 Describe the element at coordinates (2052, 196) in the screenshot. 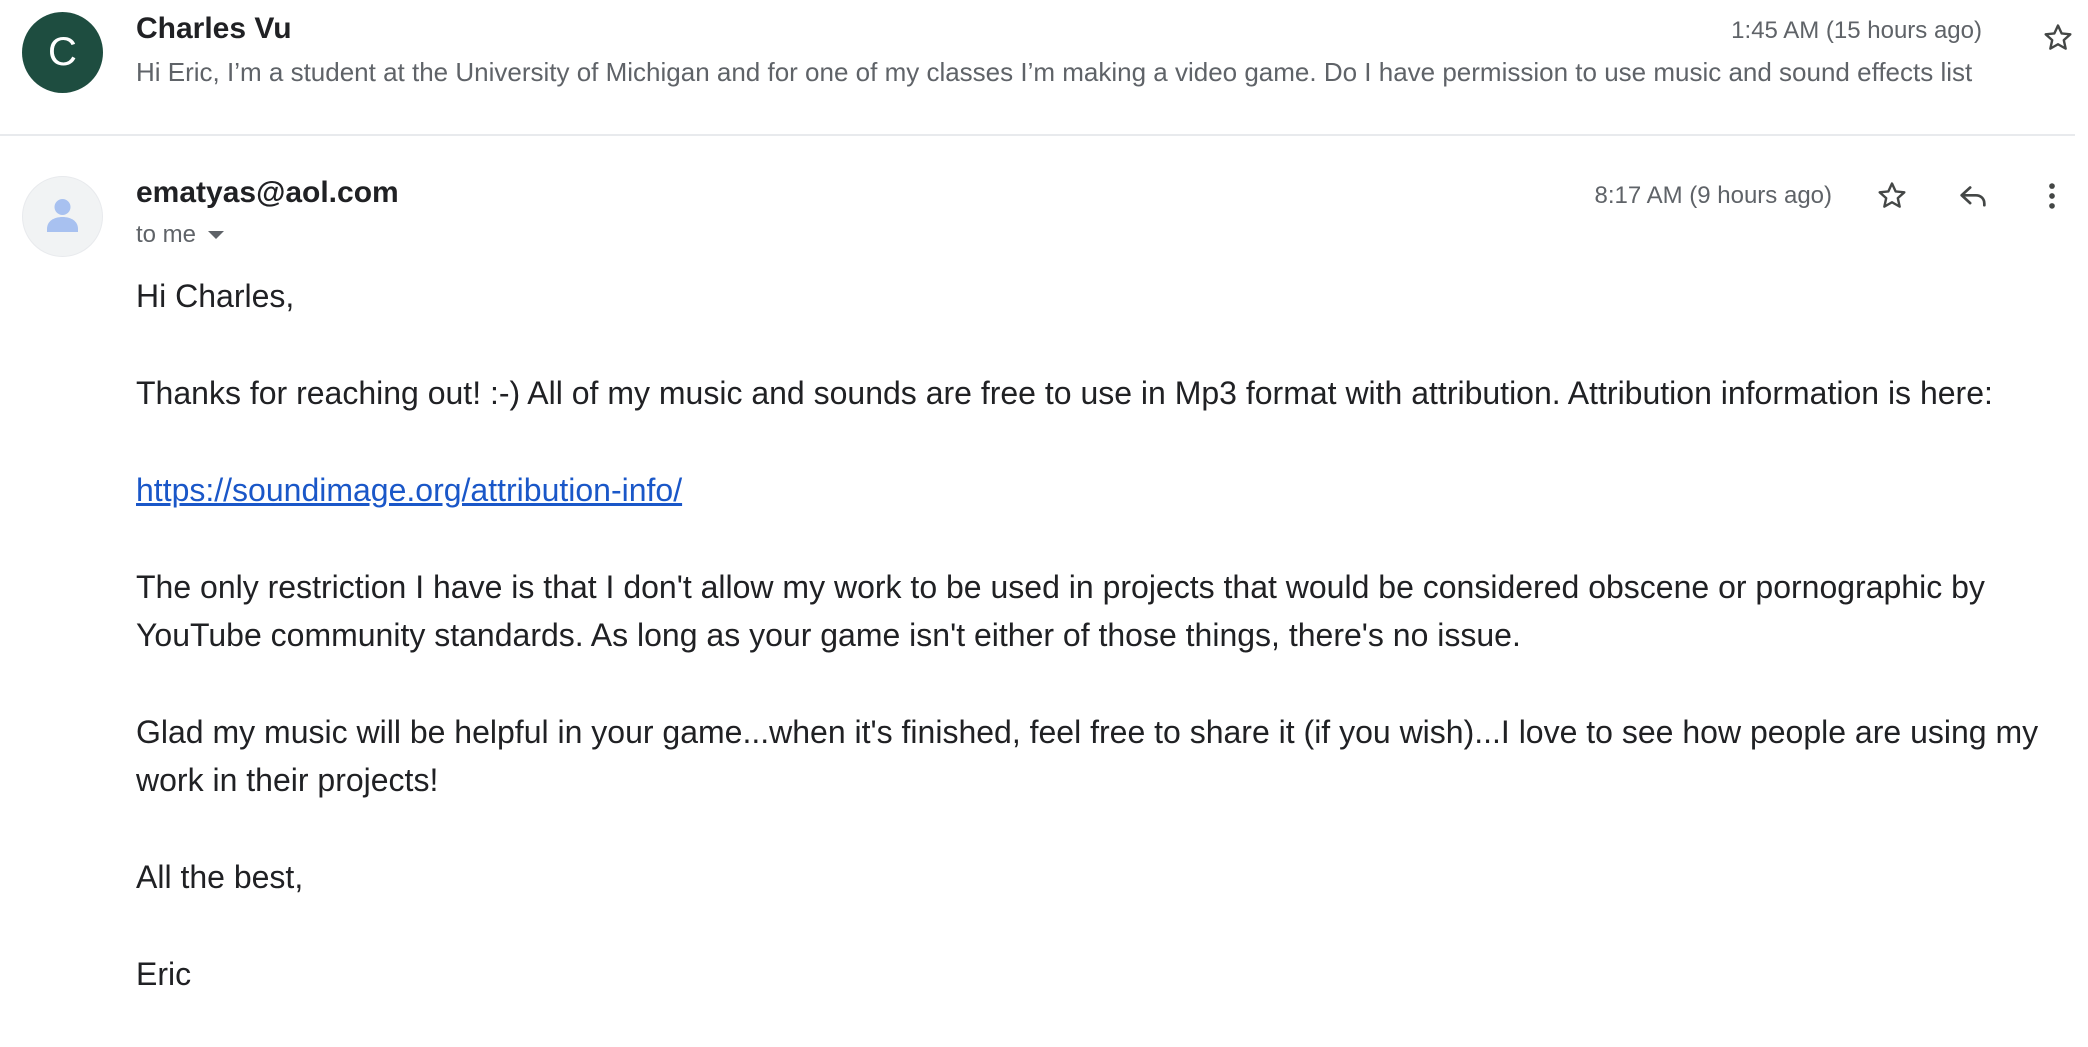

I see `more-vert-icon` at that location.